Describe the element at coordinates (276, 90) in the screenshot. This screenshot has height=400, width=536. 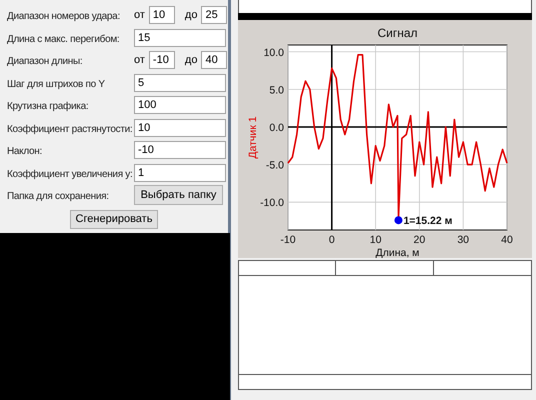
I see `y-tick-label: 5.0` at that location.